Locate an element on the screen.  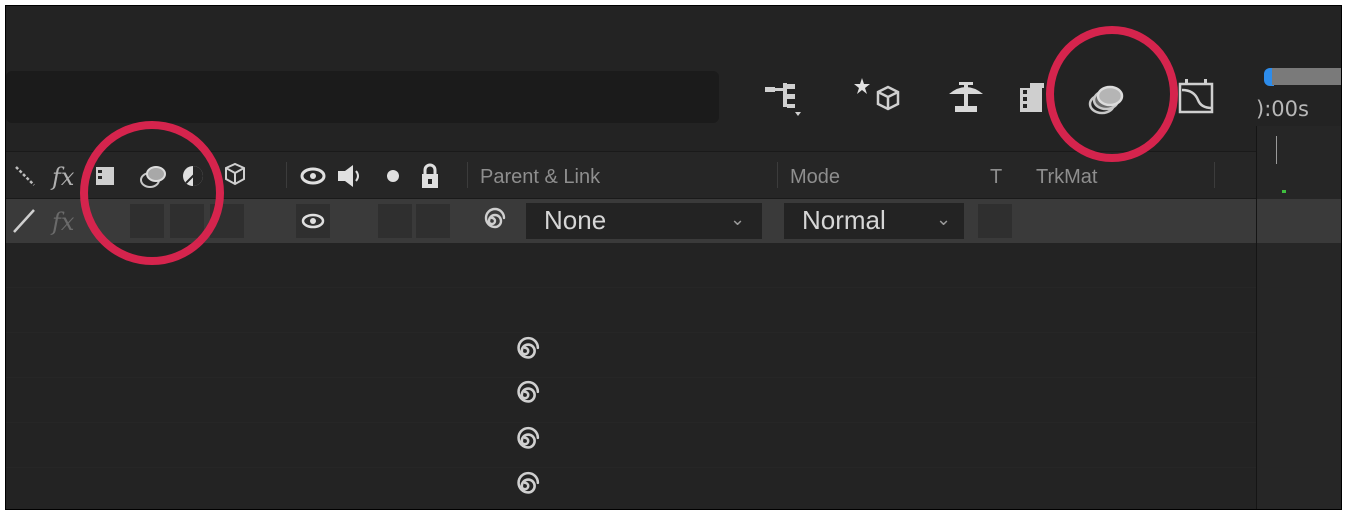
layer-duration-bar is located at coordinates (1299, 221).